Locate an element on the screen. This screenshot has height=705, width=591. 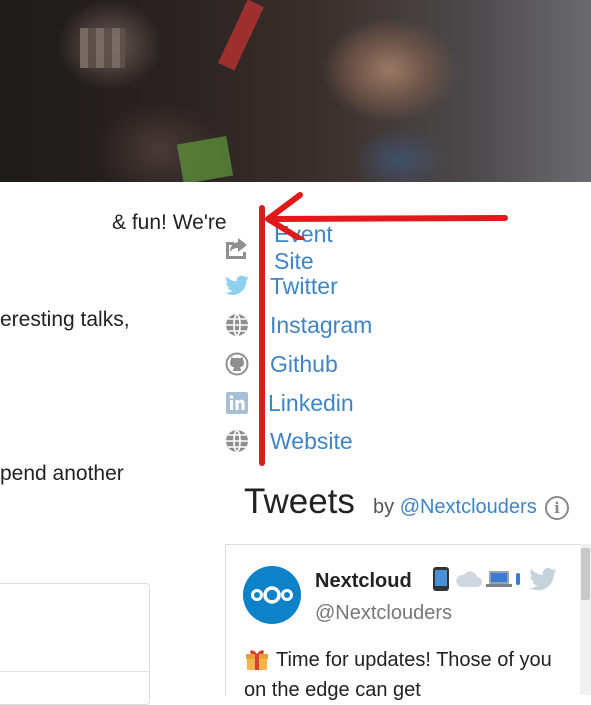
info-icon: i is located at coordinates (557, 508).